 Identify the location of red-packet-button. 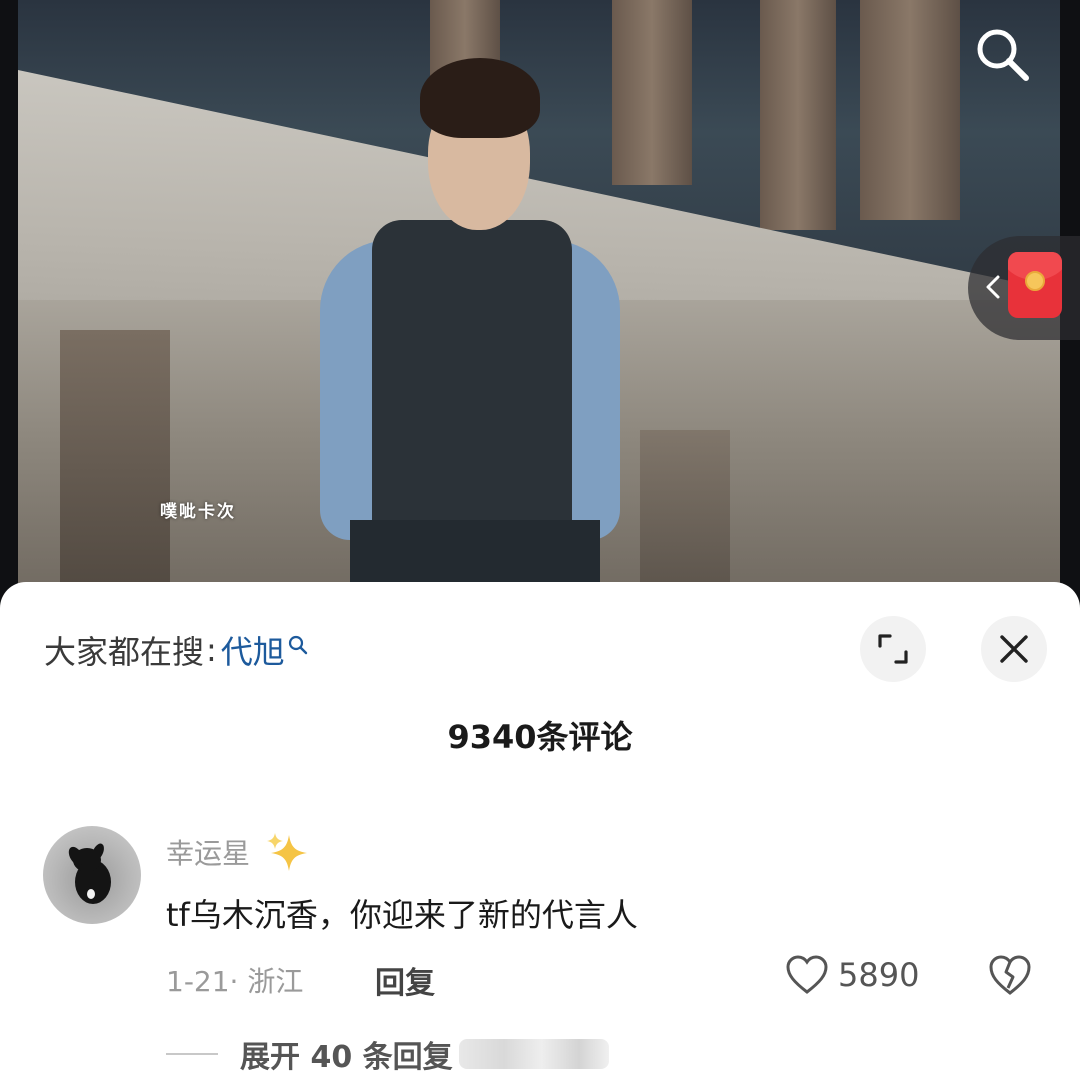
(1024, 288).